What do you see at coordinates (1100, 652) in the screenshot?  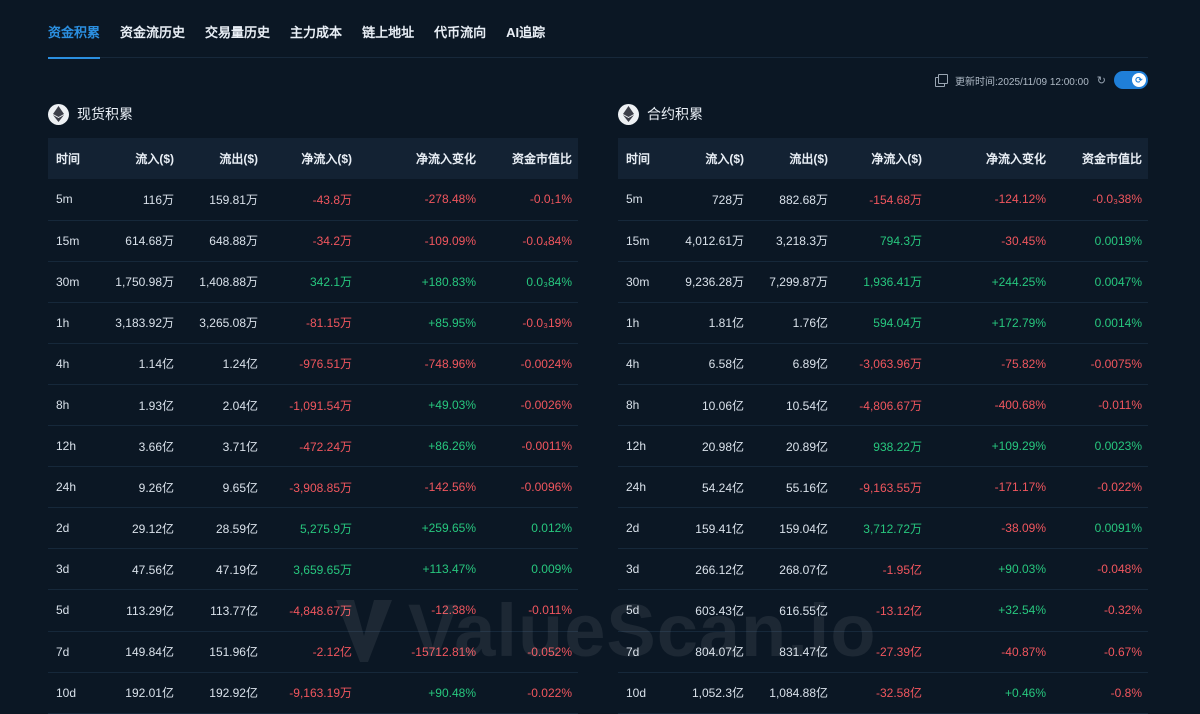 I see `table-cell: -0.67%` at bounding box center [1100, 652].